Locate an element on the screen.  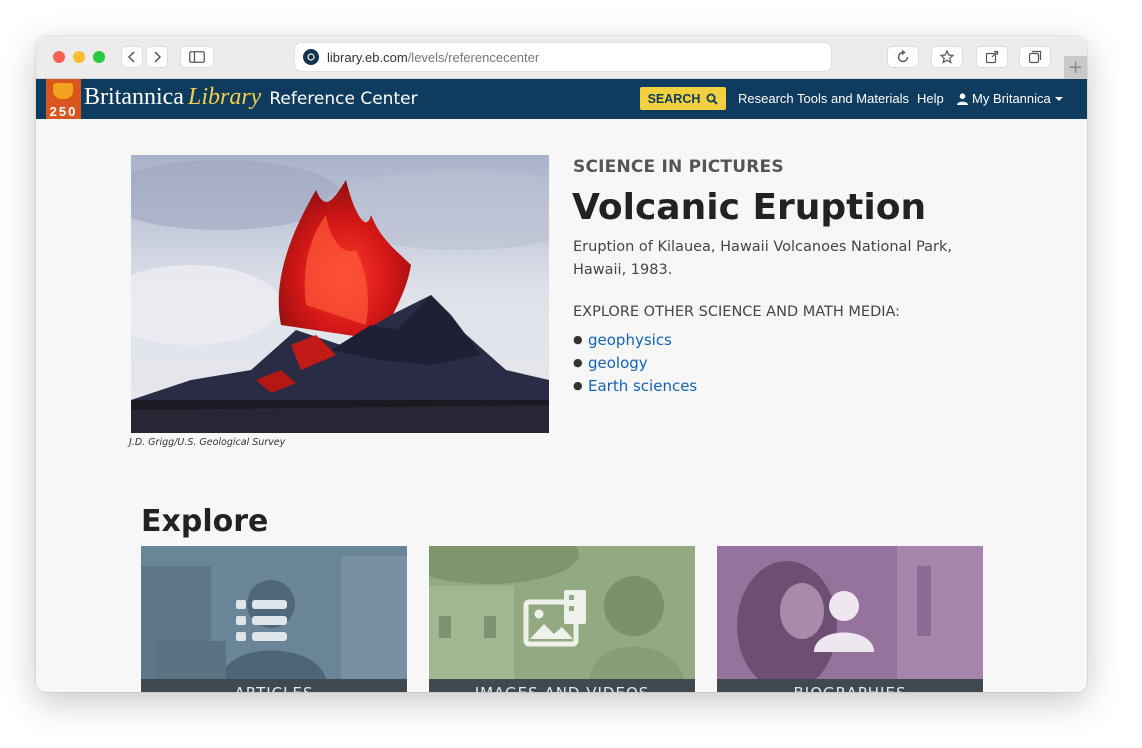
articles-card: ARTICLES is located at coordinates (274, 619).